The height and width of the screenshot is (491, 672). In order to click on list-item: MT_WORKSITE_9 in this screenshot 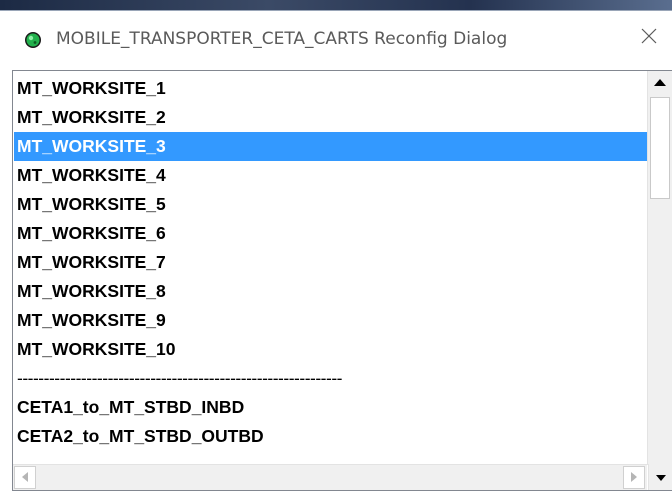, I will do `click(330, 320)`.